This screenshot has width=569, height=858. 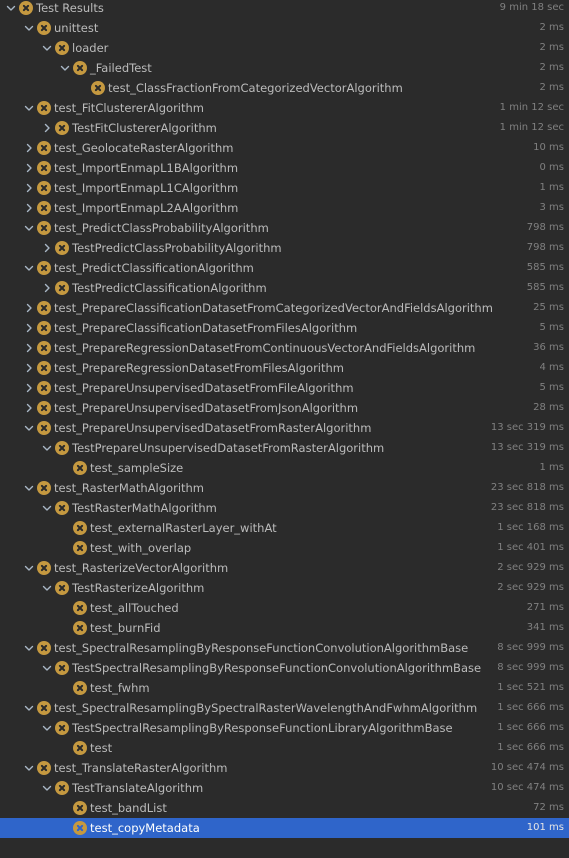 What do you see at coordinates (101, 748) in the screenshot?
I see `test-name-label: test` at bounding box center [101, 748].